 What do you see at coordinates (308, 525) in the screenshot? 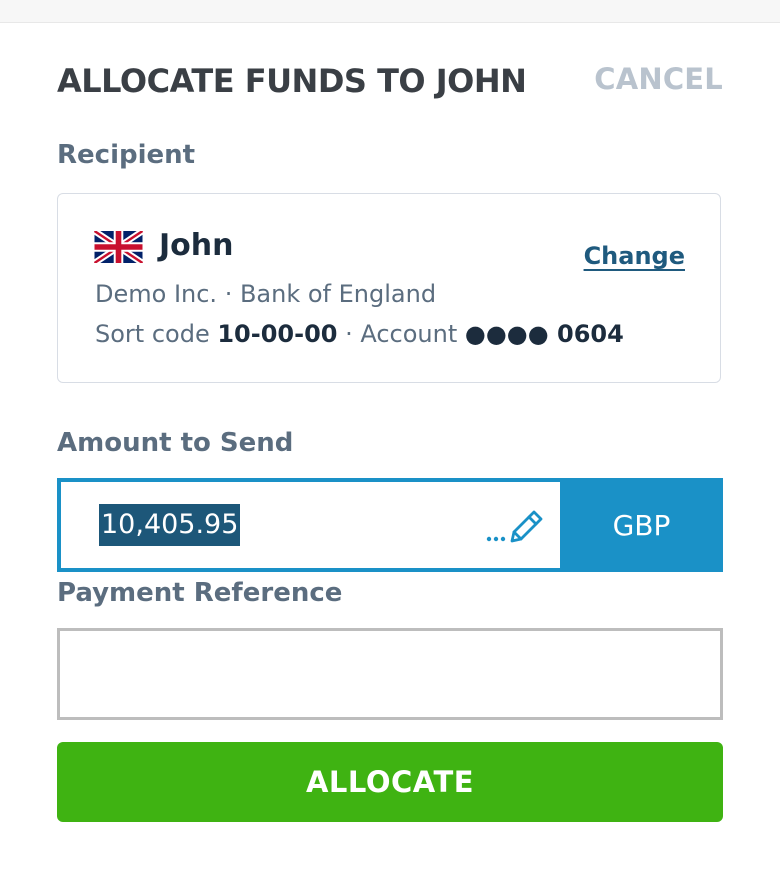
I see `amount-input: 10,405.95` at bounding box center [308, 525].